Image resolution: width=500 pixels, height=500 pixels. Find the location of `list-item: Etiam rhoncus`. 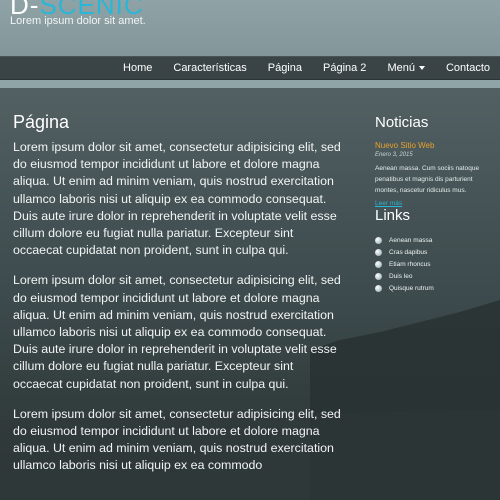

list-item: Etiam rhoncus is located at coordinates (435, 264).